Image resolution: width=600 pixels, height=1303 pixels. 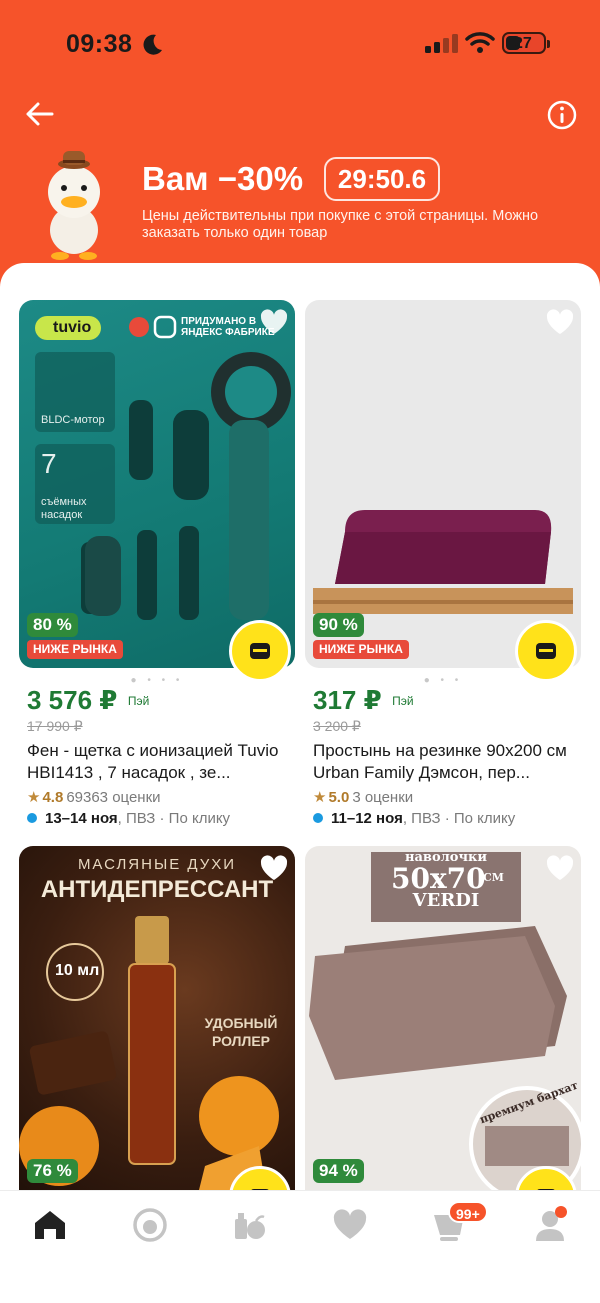 I want to click on home-icon, so click(x=50, y=1225).